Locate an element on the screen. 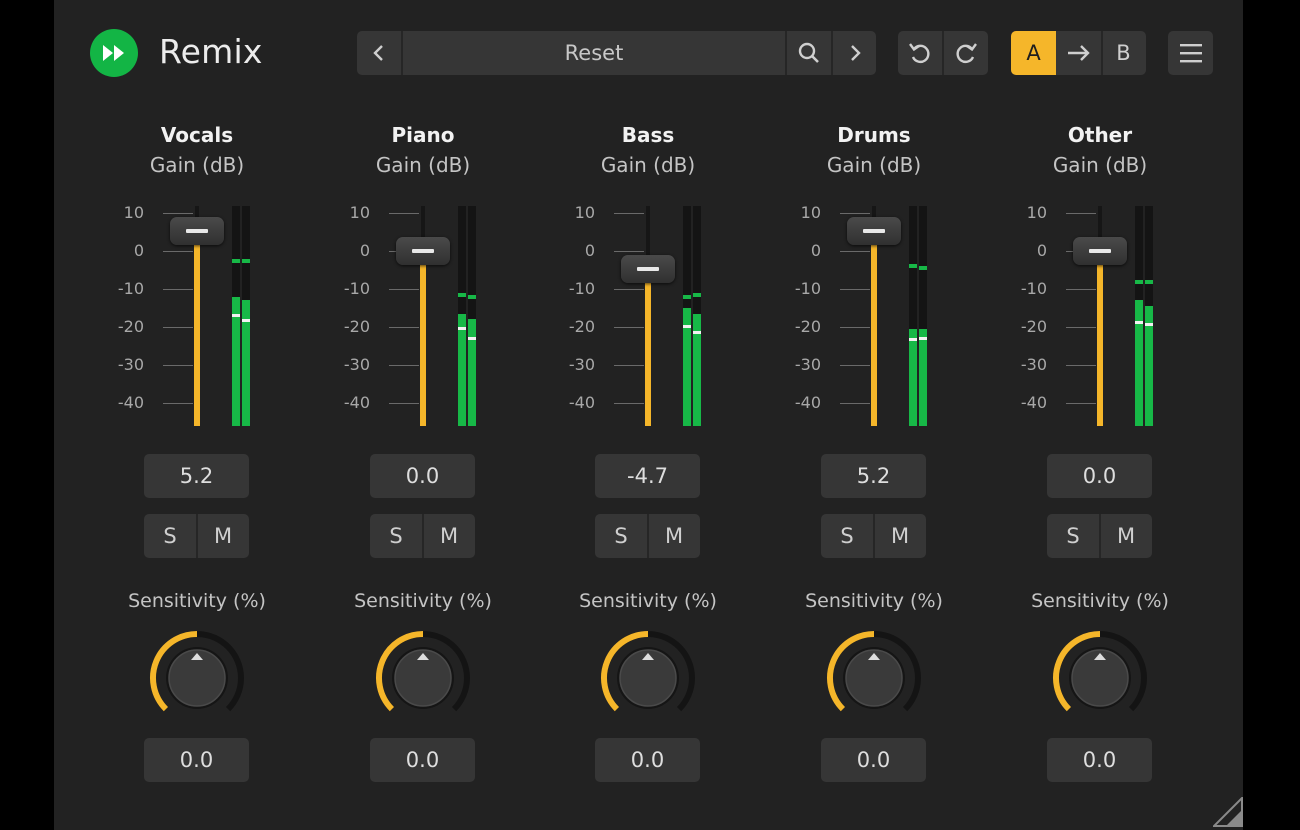 This screenshot has height=830, width=1300. gain-value-field: -4.7 is located at coordinates (647, 476).